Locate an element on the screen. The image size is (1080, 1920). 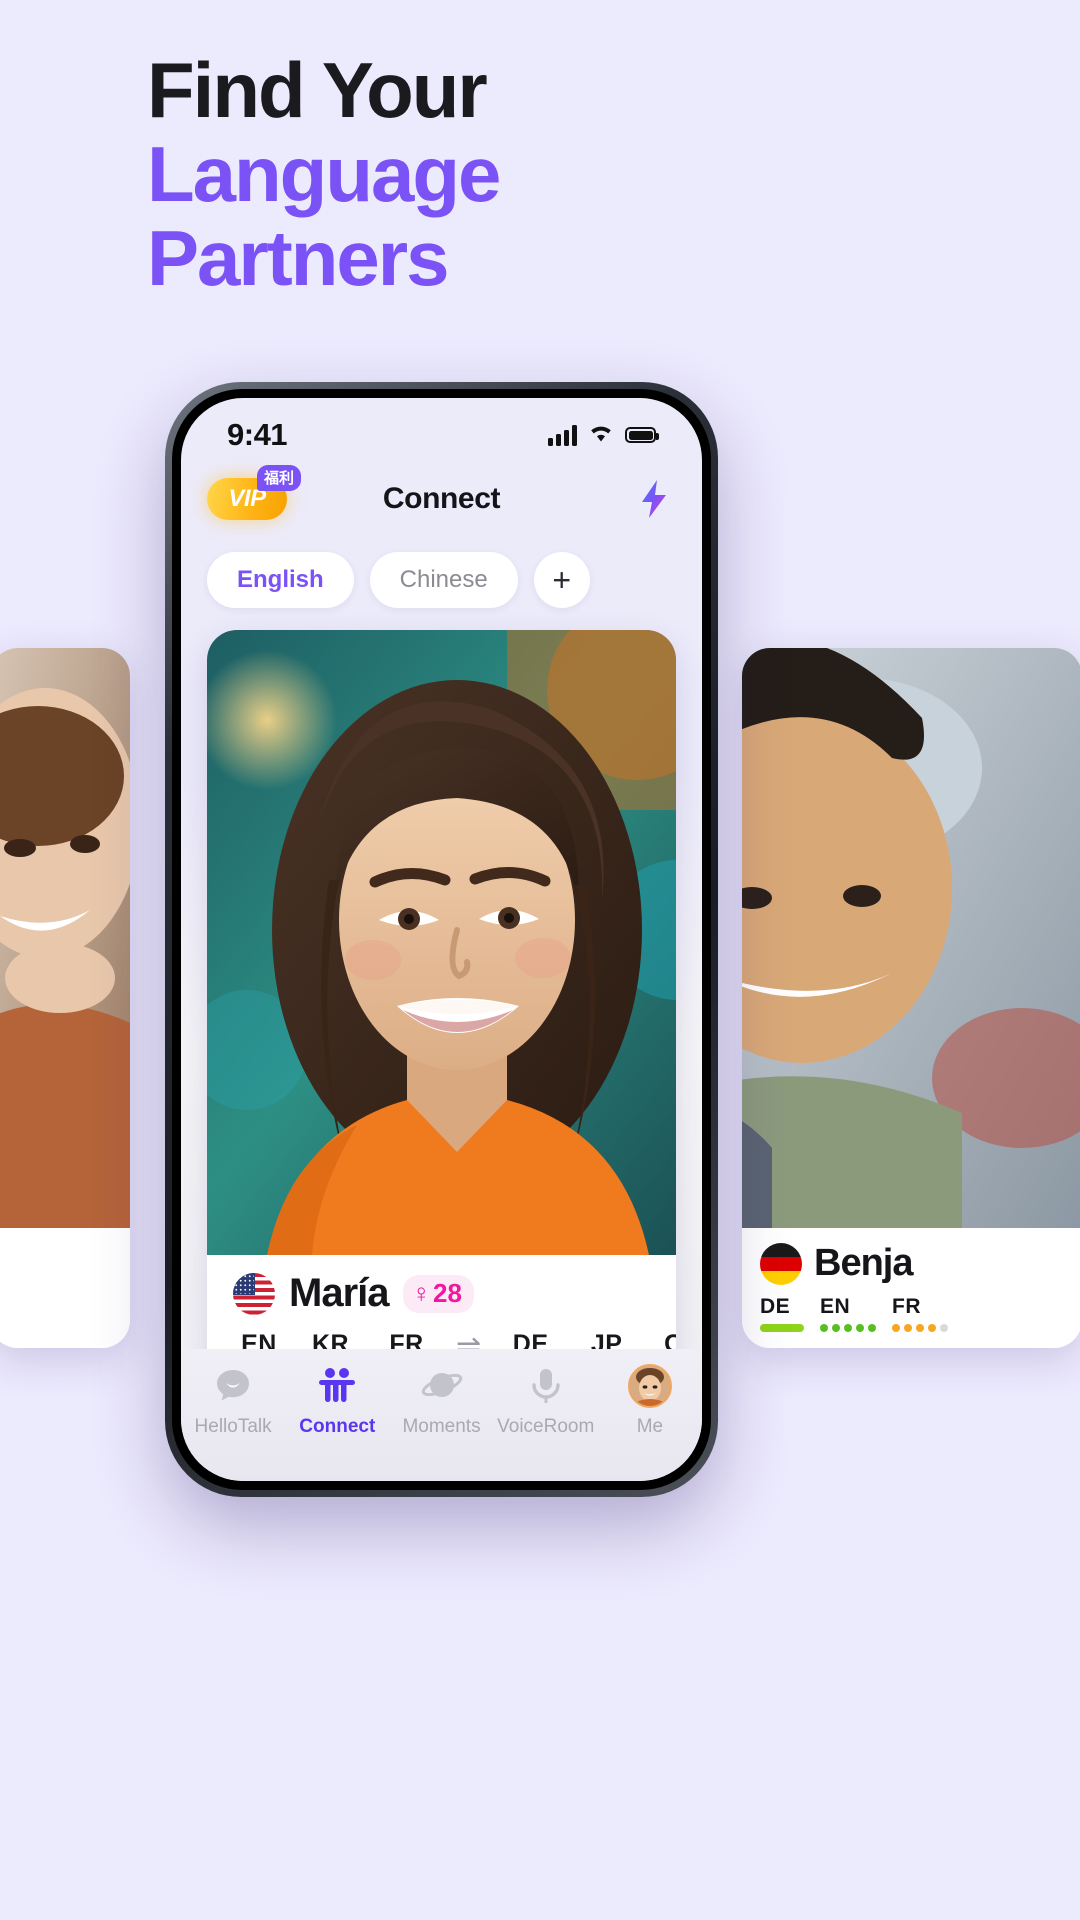
tab-hellotalk: HelloTalk is located at coordinates (233, 1400).